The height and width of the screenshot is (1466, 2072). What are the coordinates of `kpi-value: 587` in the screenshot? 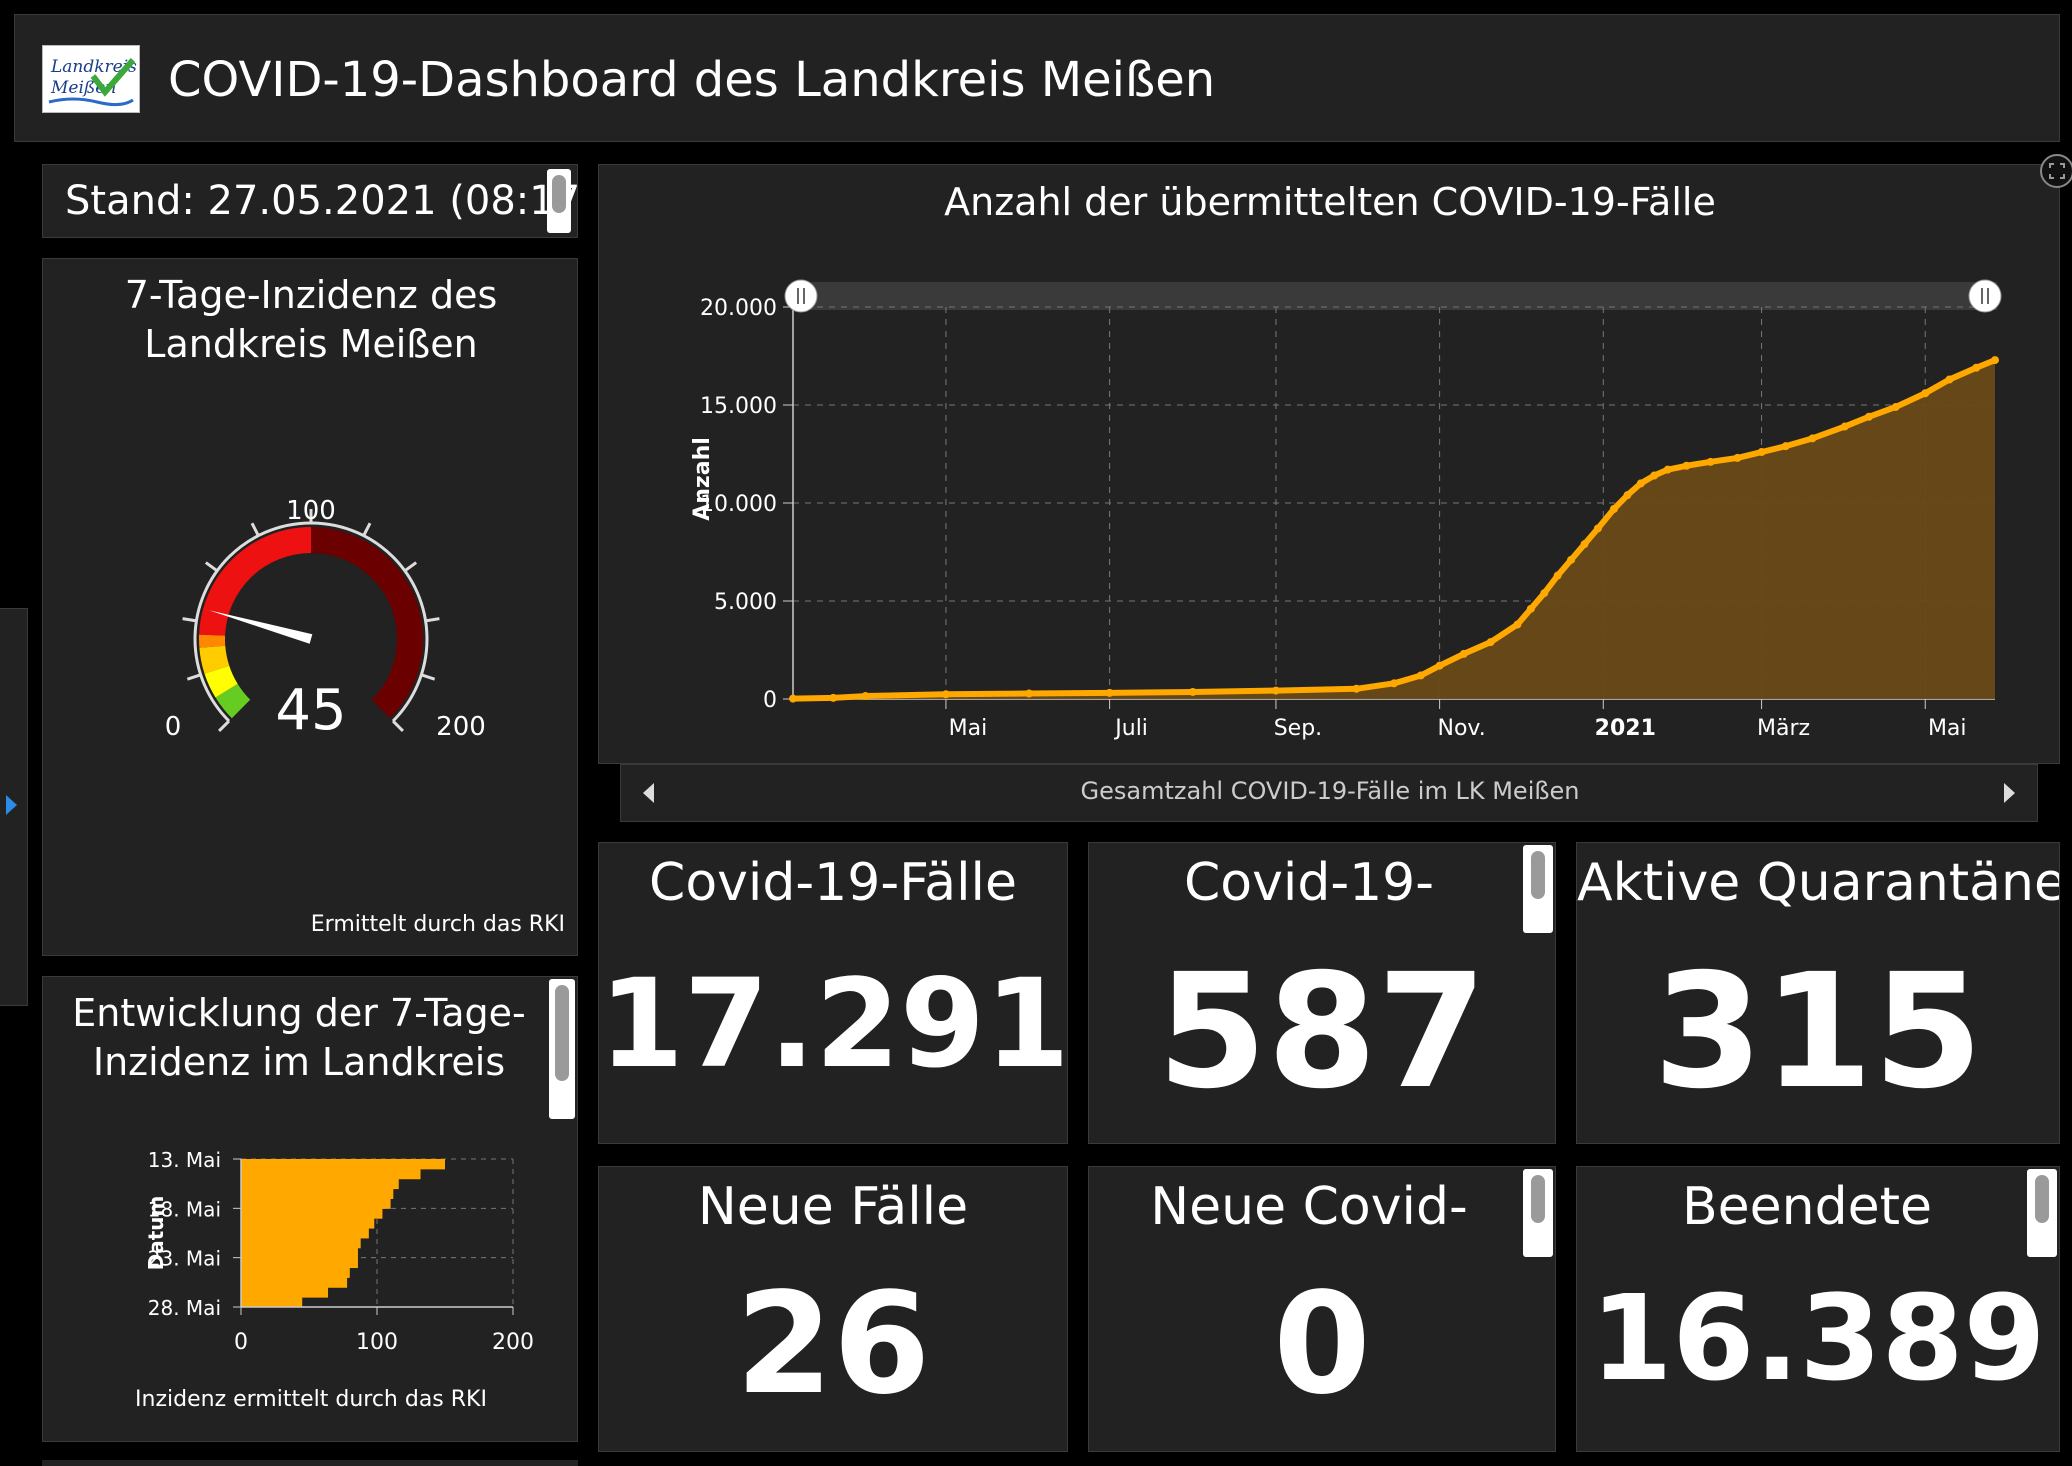 It's located at (1322, 1032).